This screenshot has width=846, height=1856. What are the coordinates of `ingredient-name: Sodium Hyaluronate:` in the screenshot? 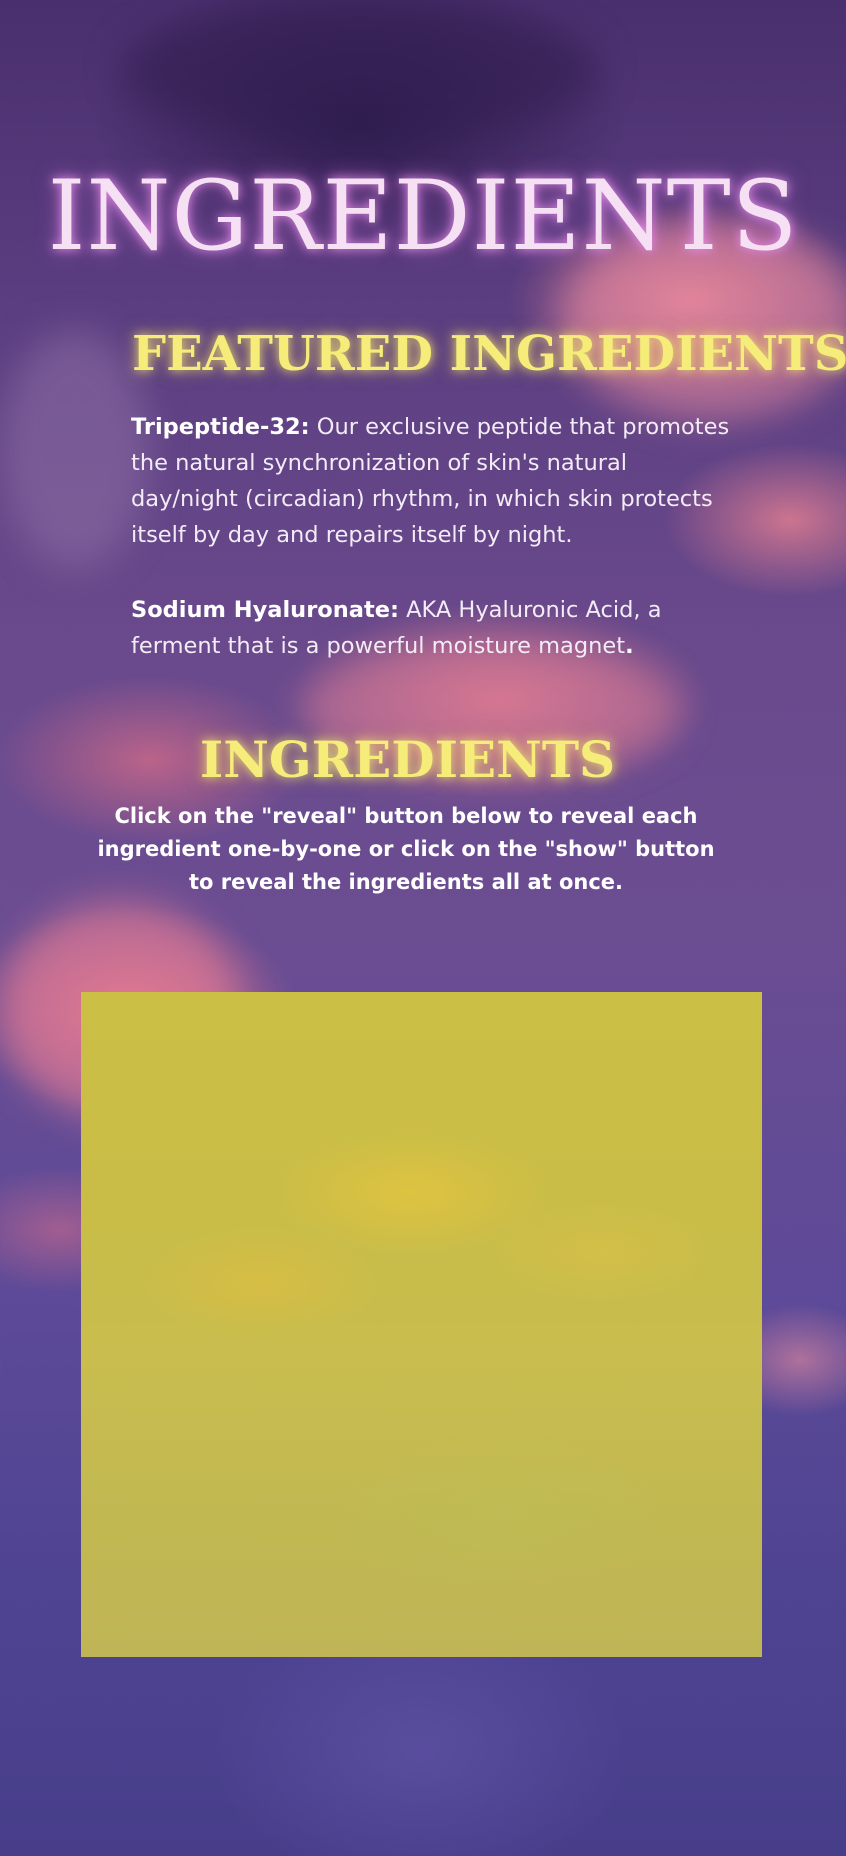 It's located at (265, 610).